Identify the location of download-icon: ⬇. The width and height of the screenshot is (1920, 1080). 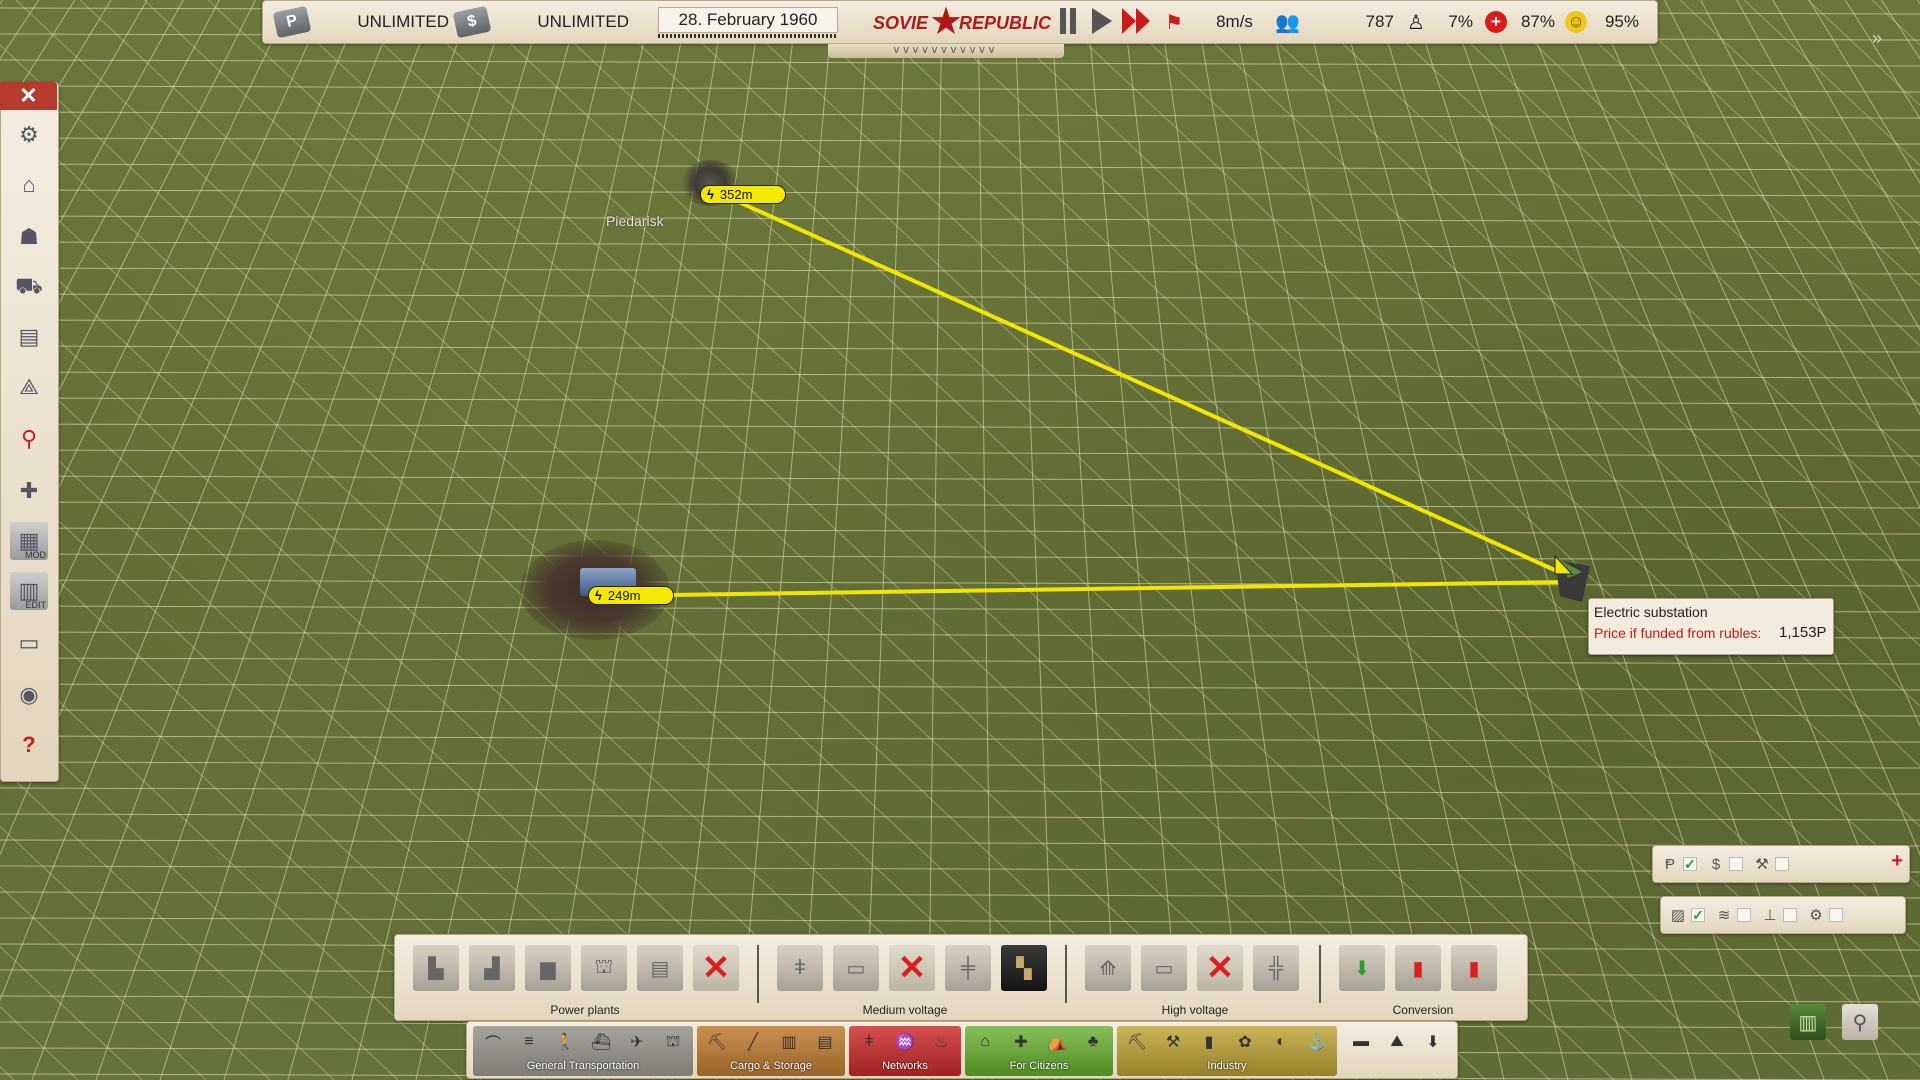
(1433, 1042).